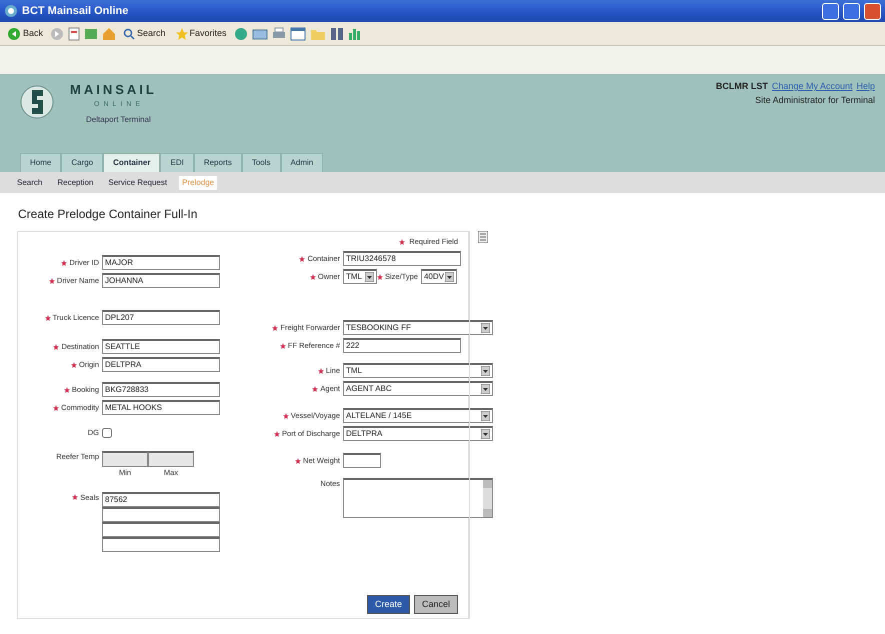 The height and width of the screenshot is (634, 885). Describe the element at coordinates (418, 434) in the screenshot. I see `select-field: DELTPRA` at that location.